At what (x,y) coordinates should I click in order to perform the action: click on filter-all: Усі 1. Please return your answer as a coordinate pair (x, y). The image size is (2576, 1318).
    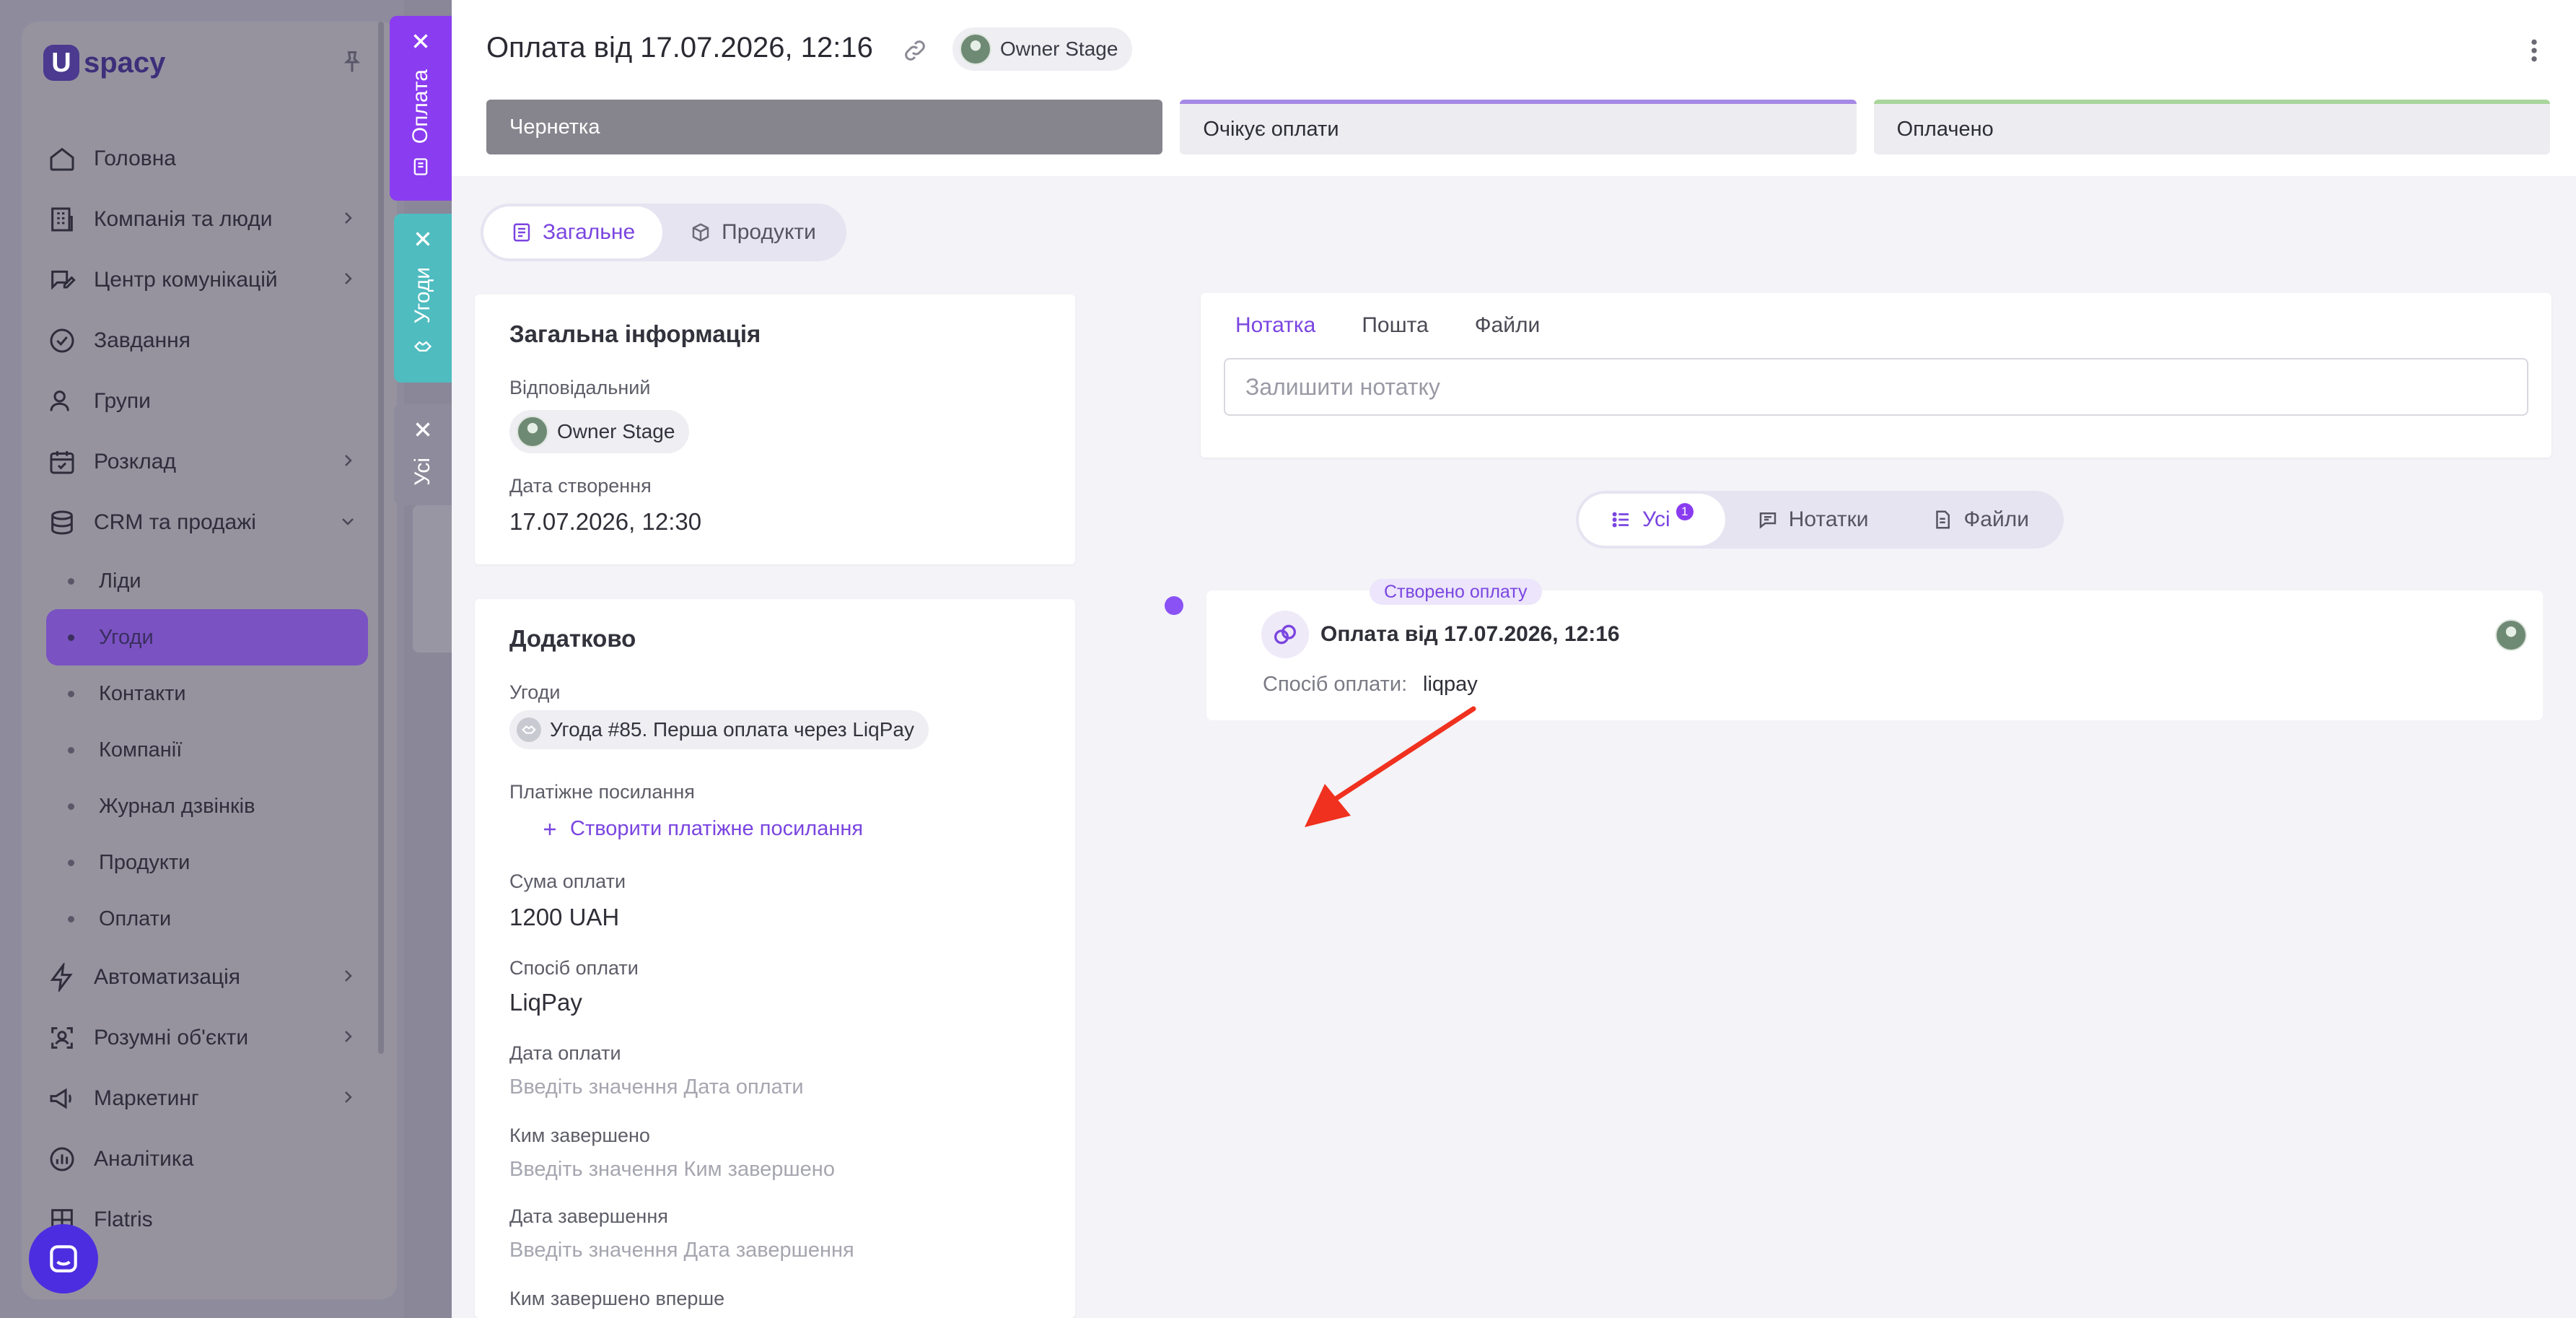
    Looking at the image, I should click on (1652, 520).